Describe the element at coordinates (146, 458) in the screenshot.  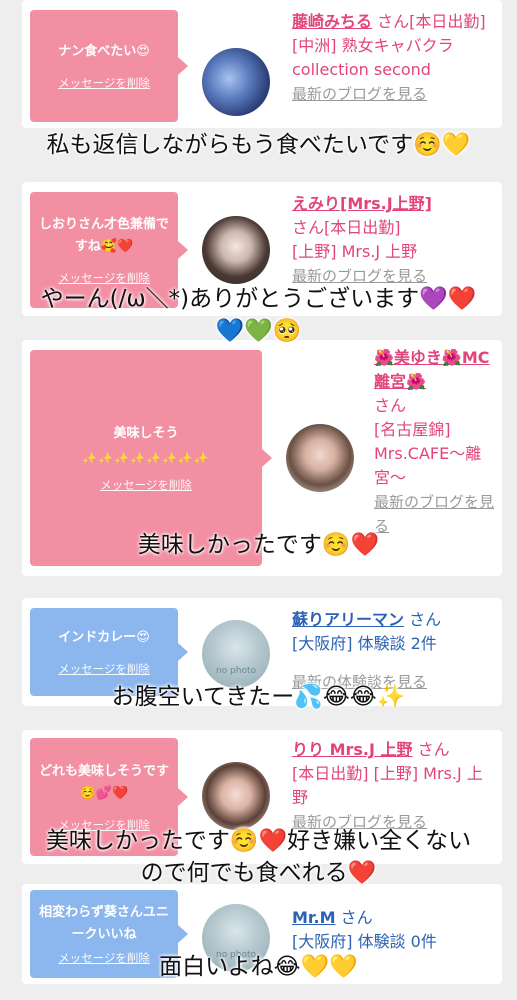
I see `sparkle-row: ✨✨✨✨✨✨✨✨` at that location.